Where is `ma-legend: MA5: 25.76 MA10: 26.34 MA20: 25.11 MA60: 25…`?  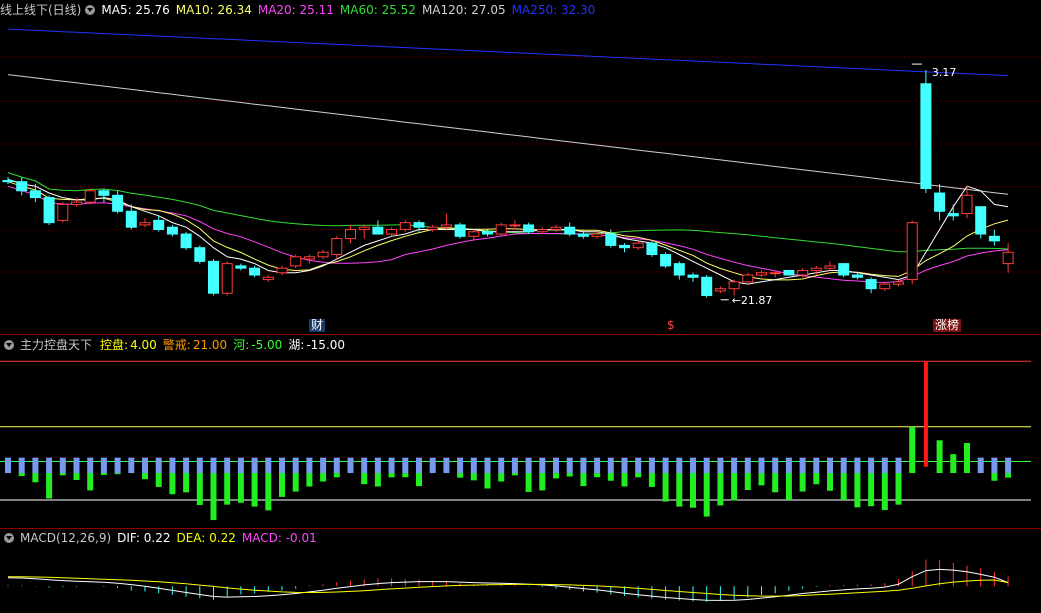
ma-legend: MA5: 25.76 MA10: 26.34 MA20: 25.11 MA60: 25… is located at coordinates (351, 10).